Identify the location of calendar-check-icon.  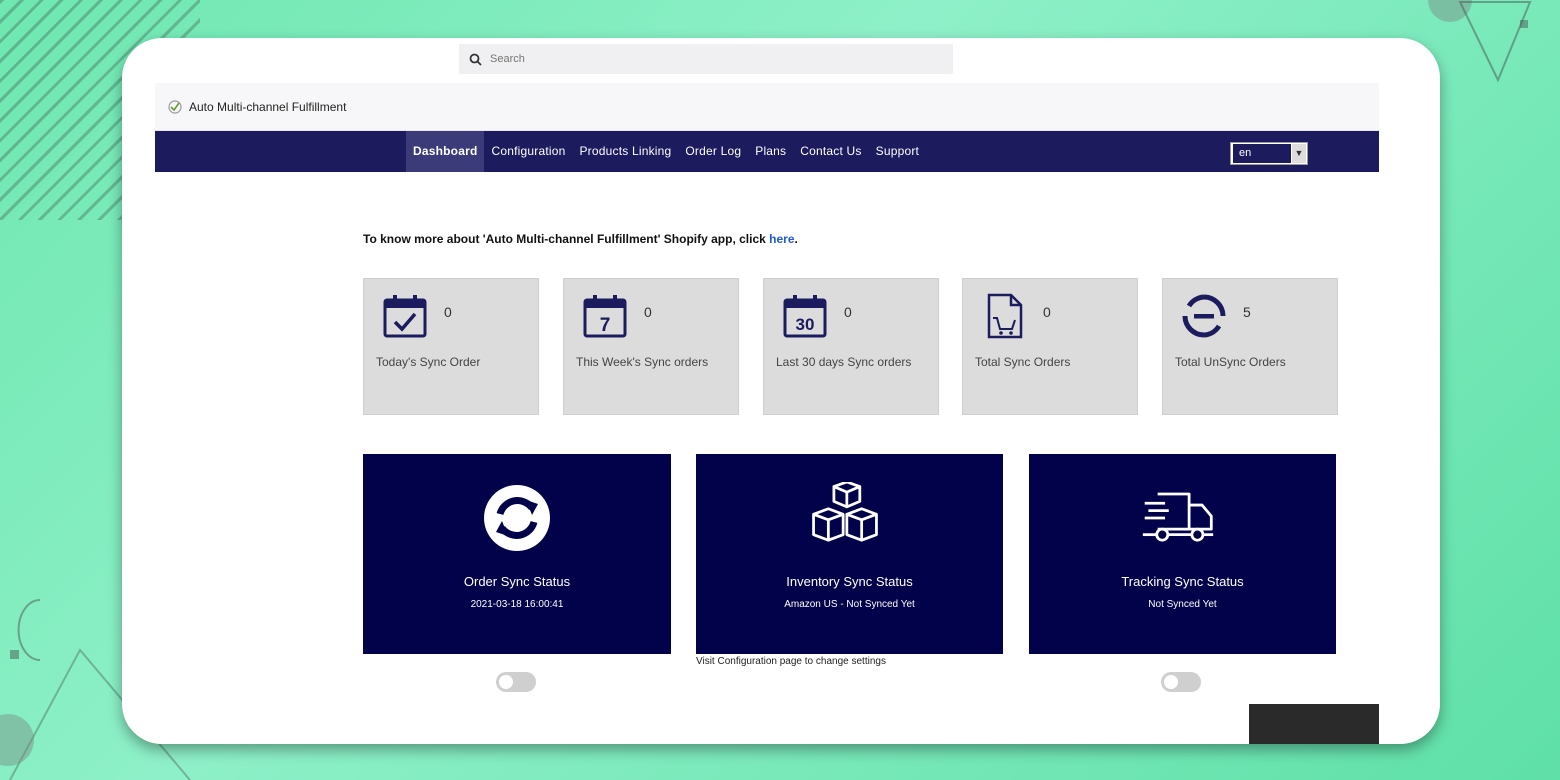
(405, 316).